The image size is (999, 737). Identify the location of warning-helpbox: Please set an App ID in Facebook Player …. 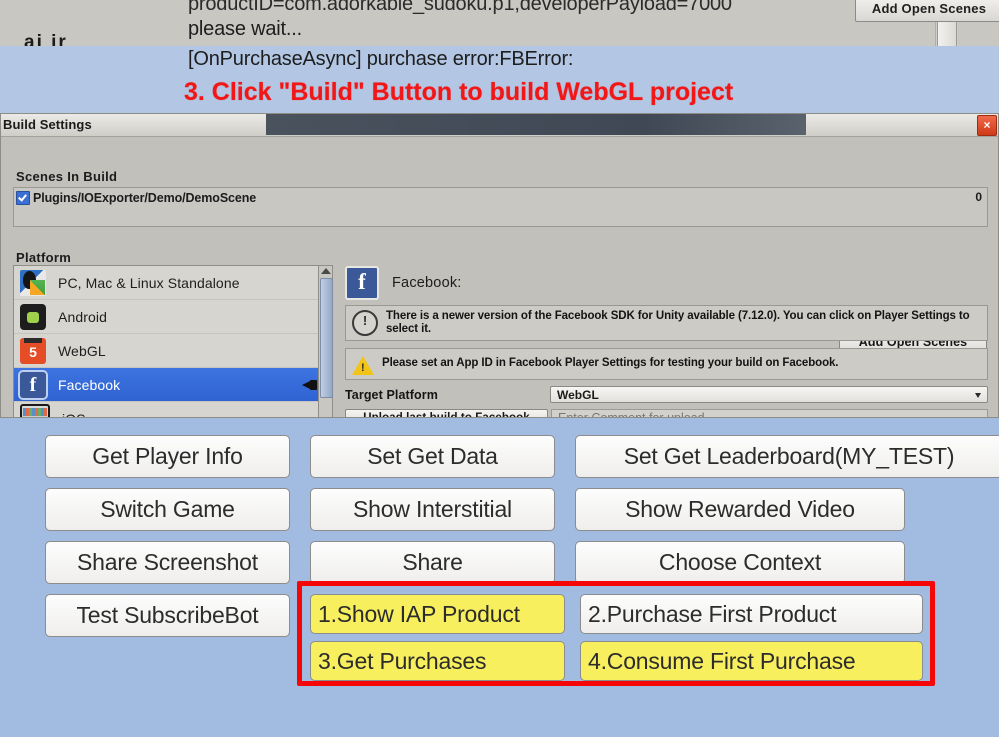
(666, 364).